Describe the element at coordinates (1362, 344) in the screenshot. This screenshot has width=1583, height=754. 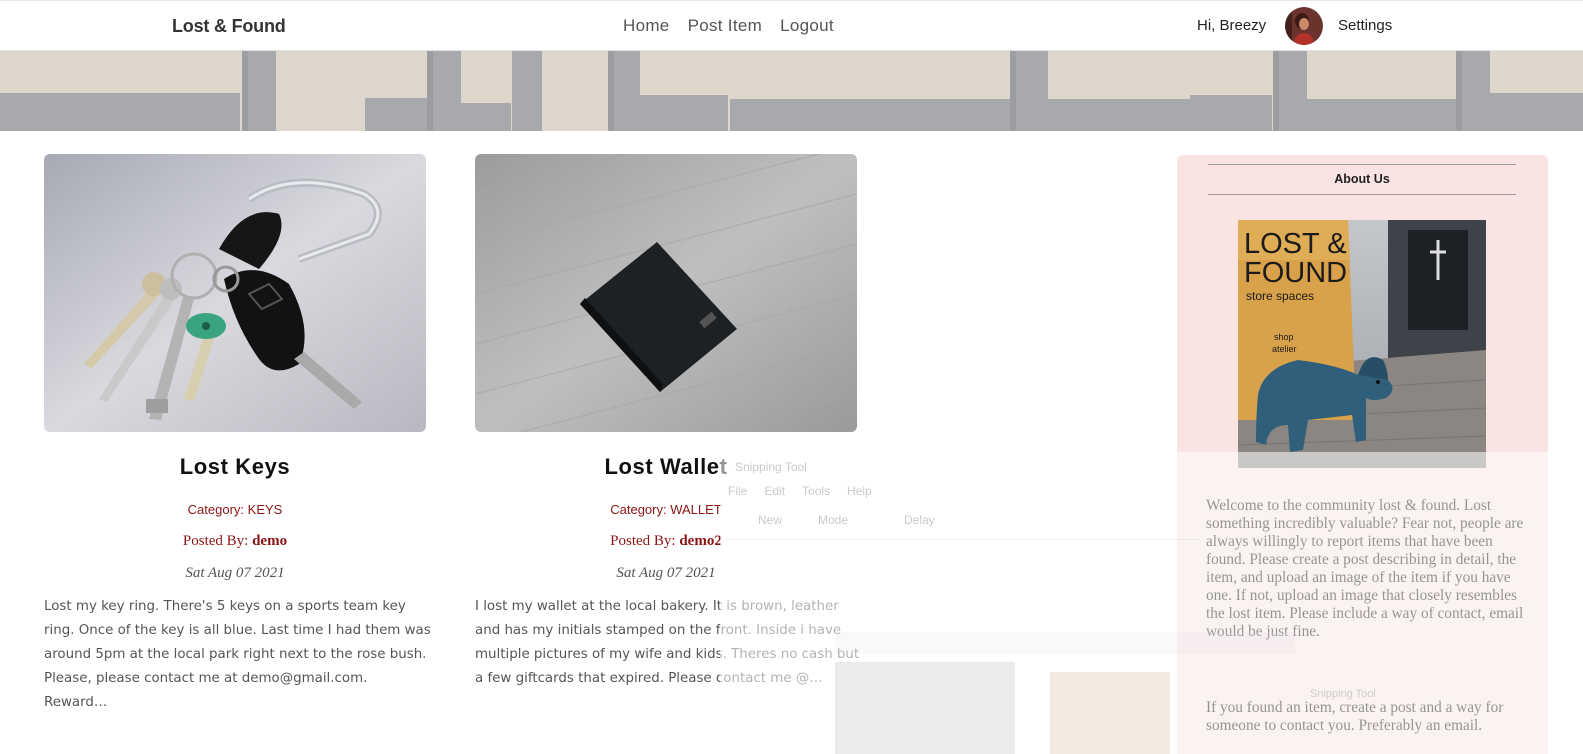
I see `about-image: LOST & FOUND store spaces shop atelier` at that location.